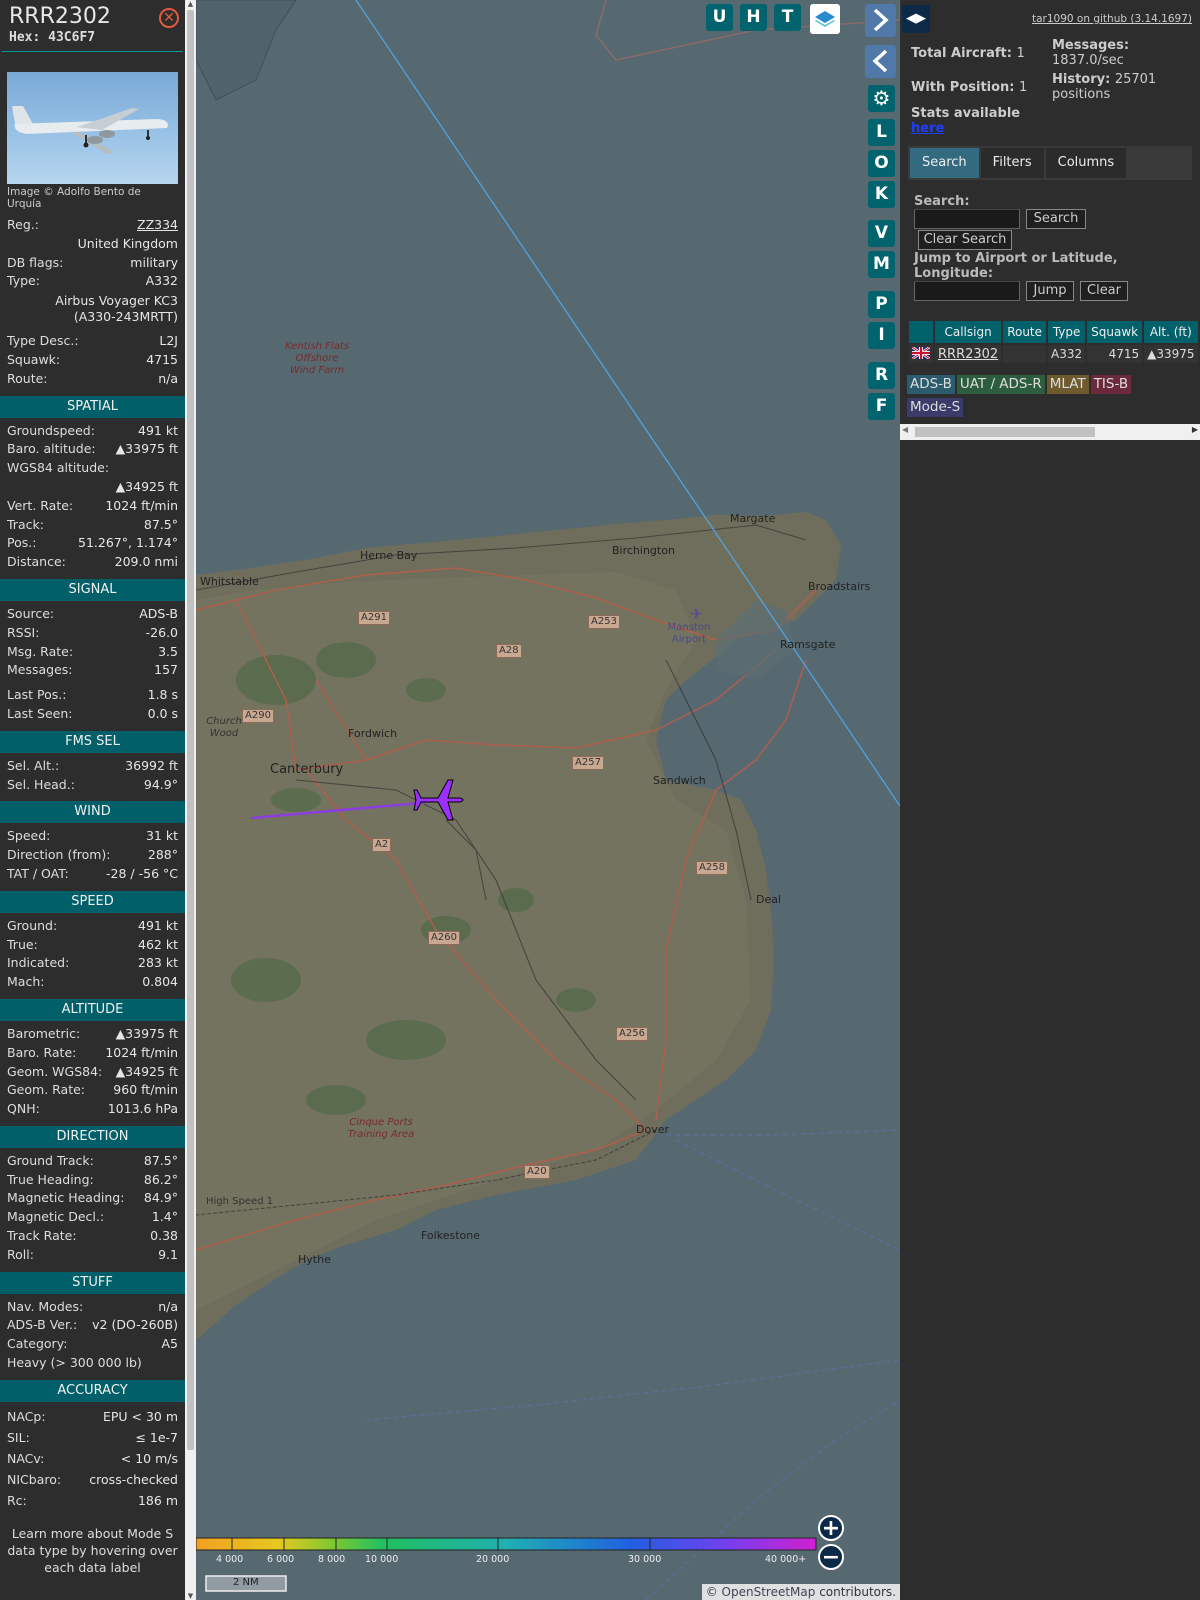 The height and width of the screenshot is (1600, 1200). What do you see at coordinates (51, 430) in the screenshot?
I see `info-row-label: Groundspeed:` at bounding box center [51, 430].